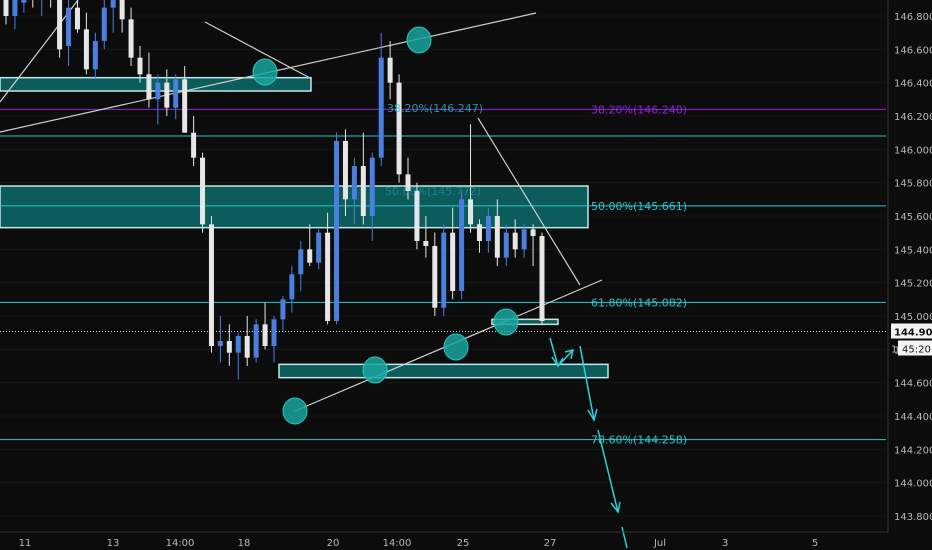 This screenshot has height=550, width=932. Describe the element at coordinates (916, 350) in the screenshot. I see `countdown-value: 45:20` at that location.